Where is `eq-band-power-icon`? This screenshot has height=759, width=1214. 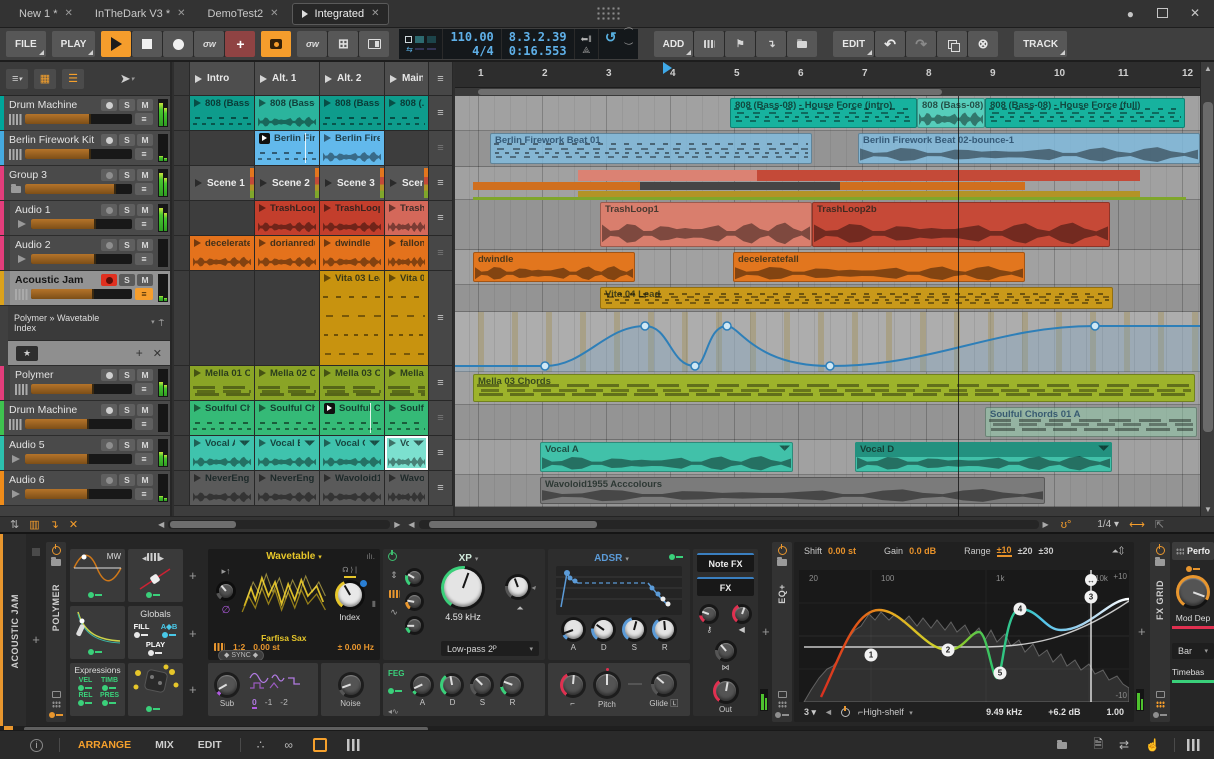 eq-band-power-icon is located at coordinates (845, 711).